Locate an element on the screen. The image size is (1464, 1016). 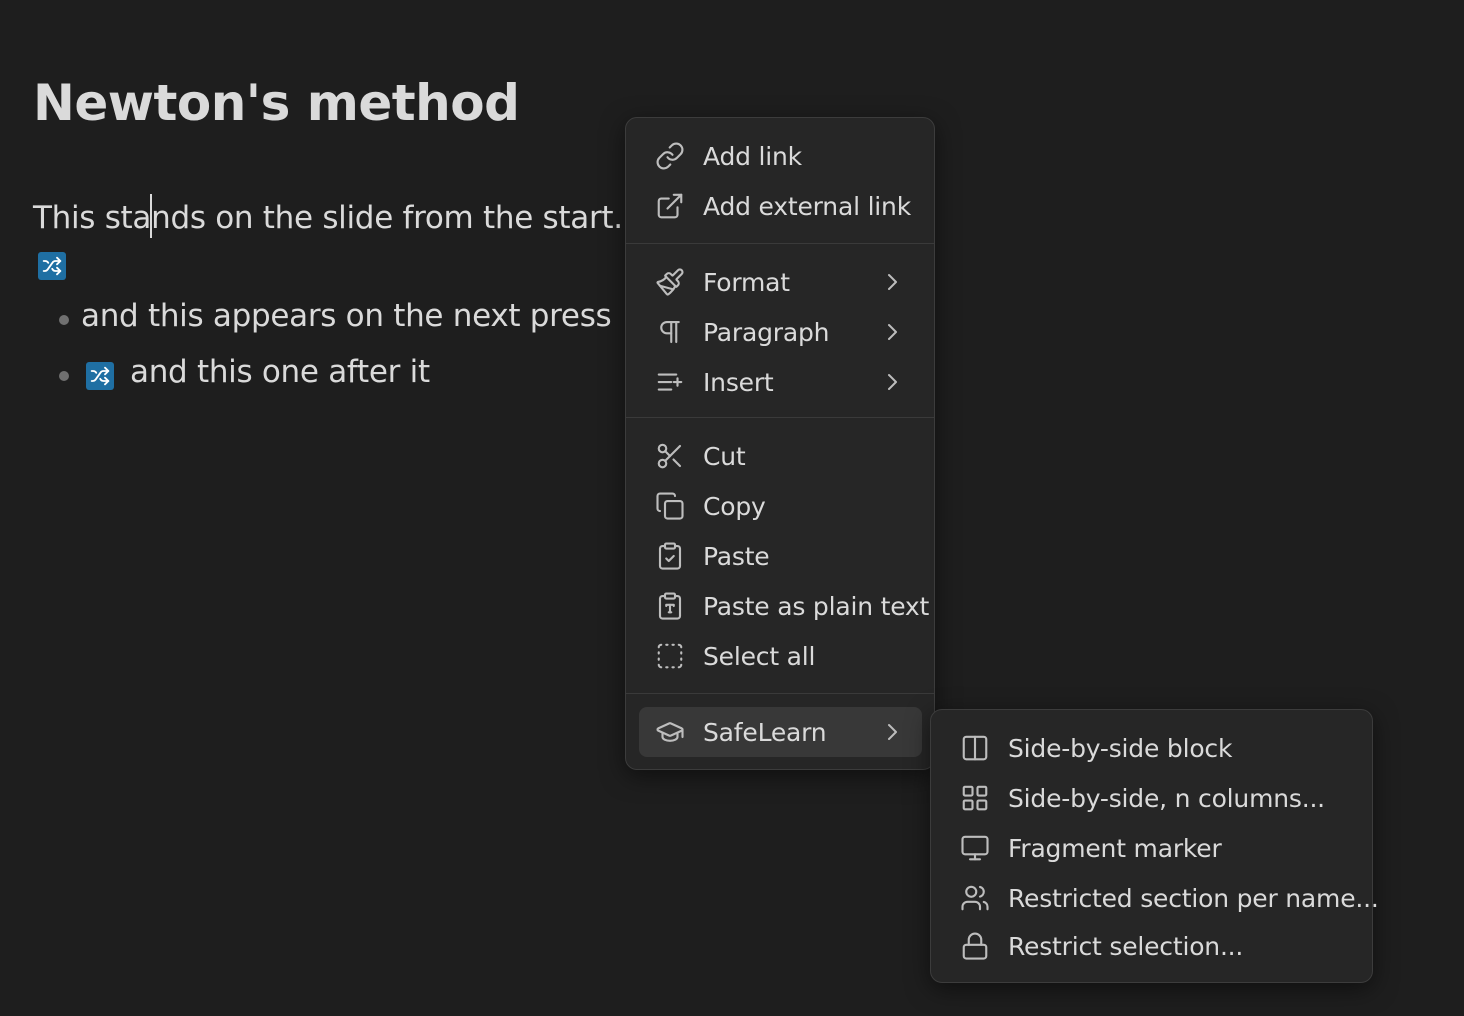
list-item-text: and this appears on the next press is located at coordinates (346, 316).